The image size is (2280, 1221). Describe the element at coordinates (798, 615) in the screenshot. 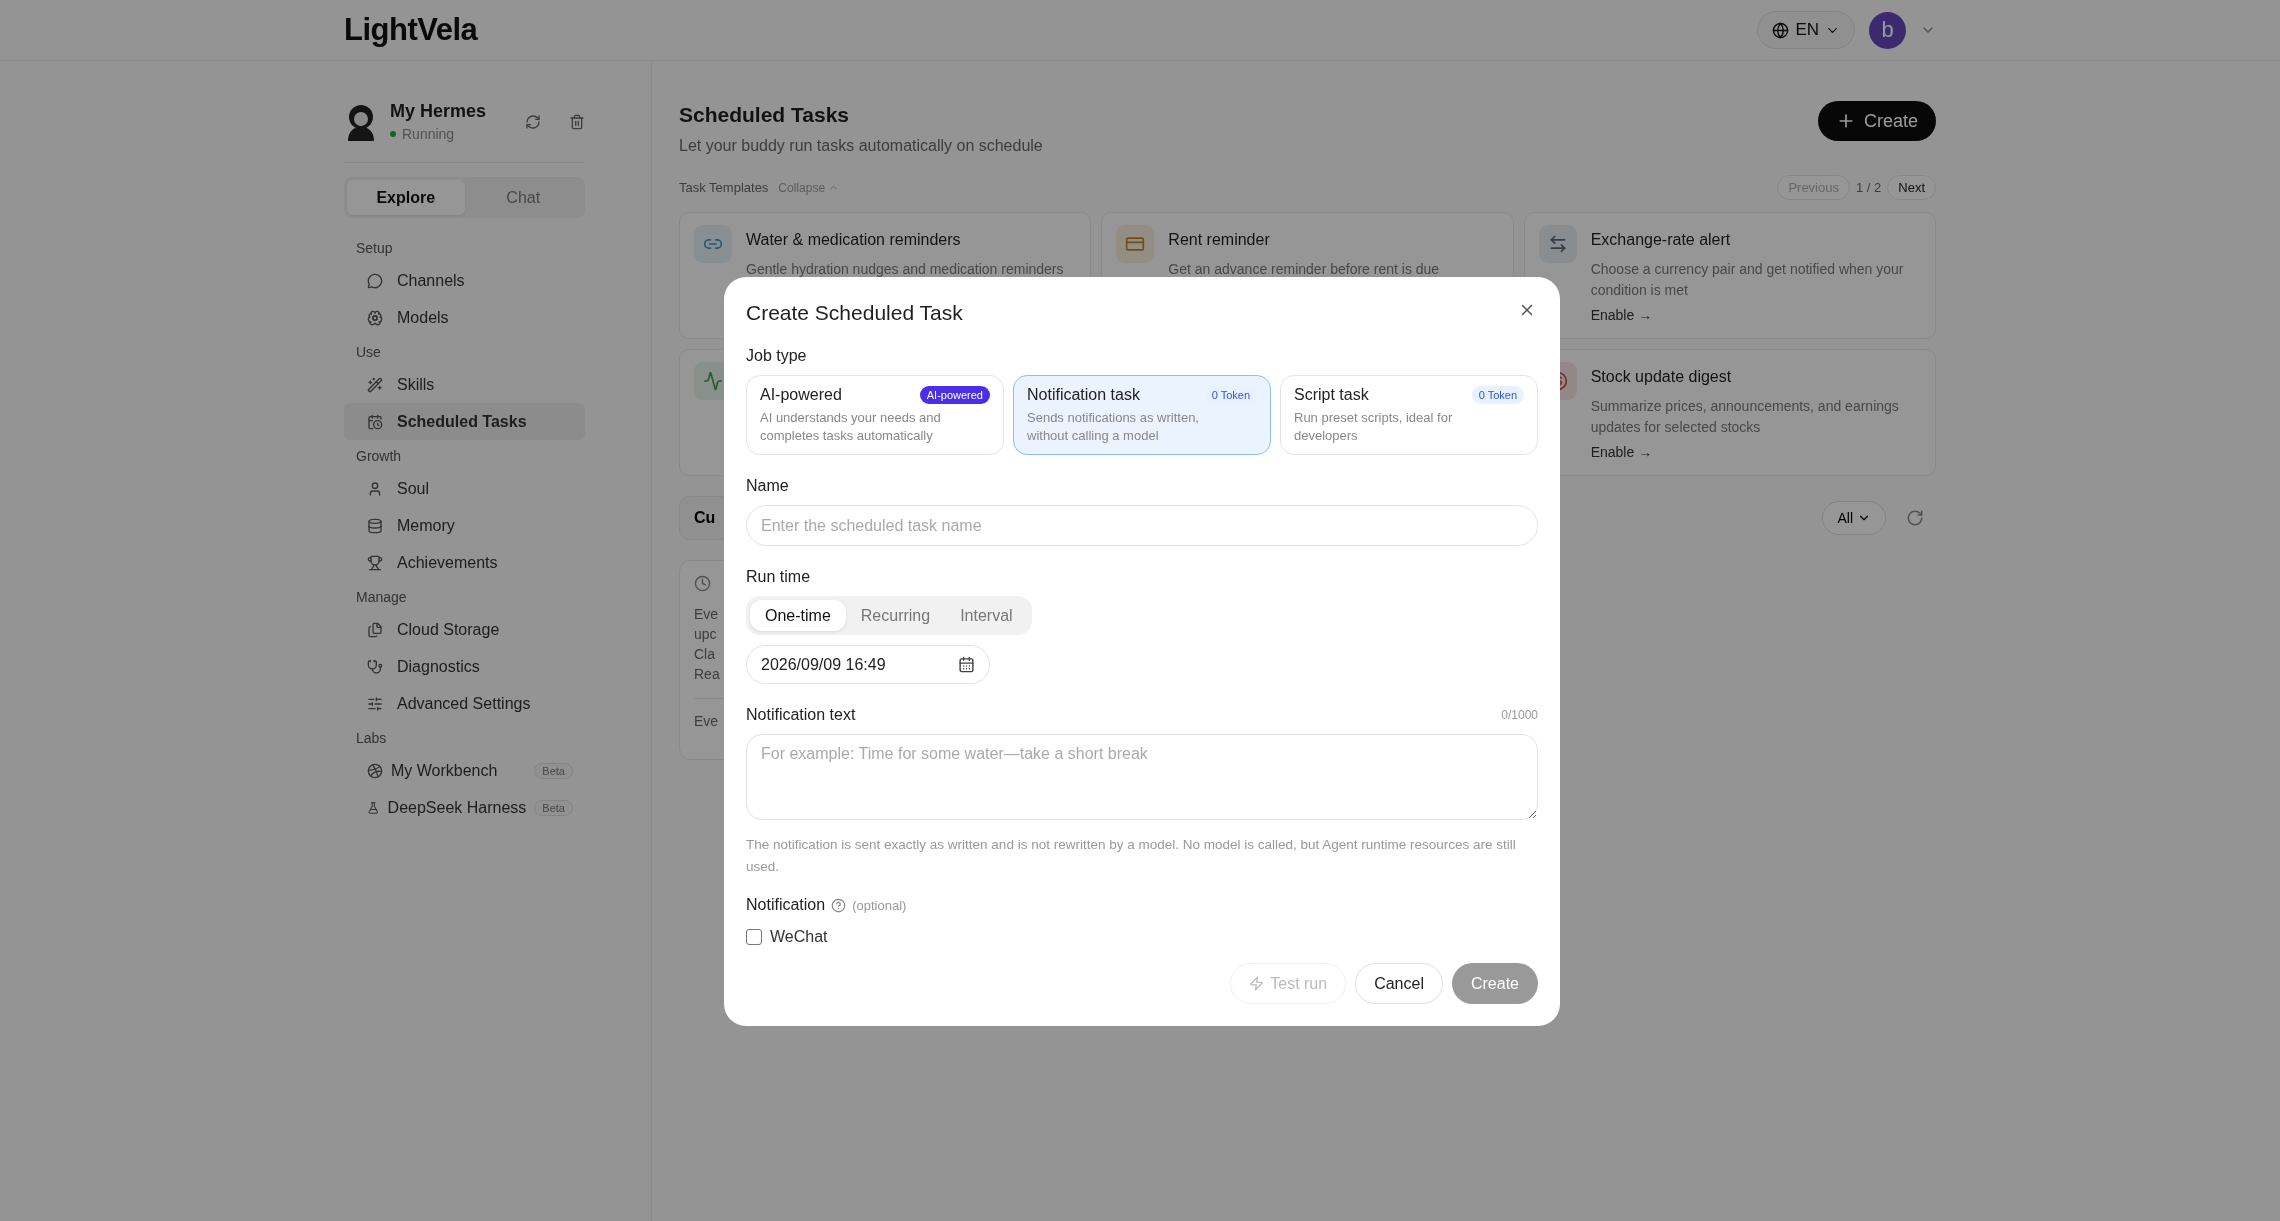

I see `run-mode-tab: One-time` at that location.